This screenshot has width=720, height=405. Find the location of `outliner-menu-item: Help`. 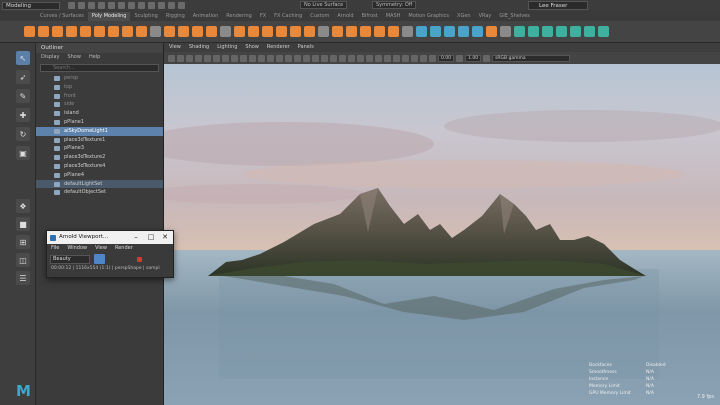

outliner-menu-item: Help is located at coordinates (94, 57).